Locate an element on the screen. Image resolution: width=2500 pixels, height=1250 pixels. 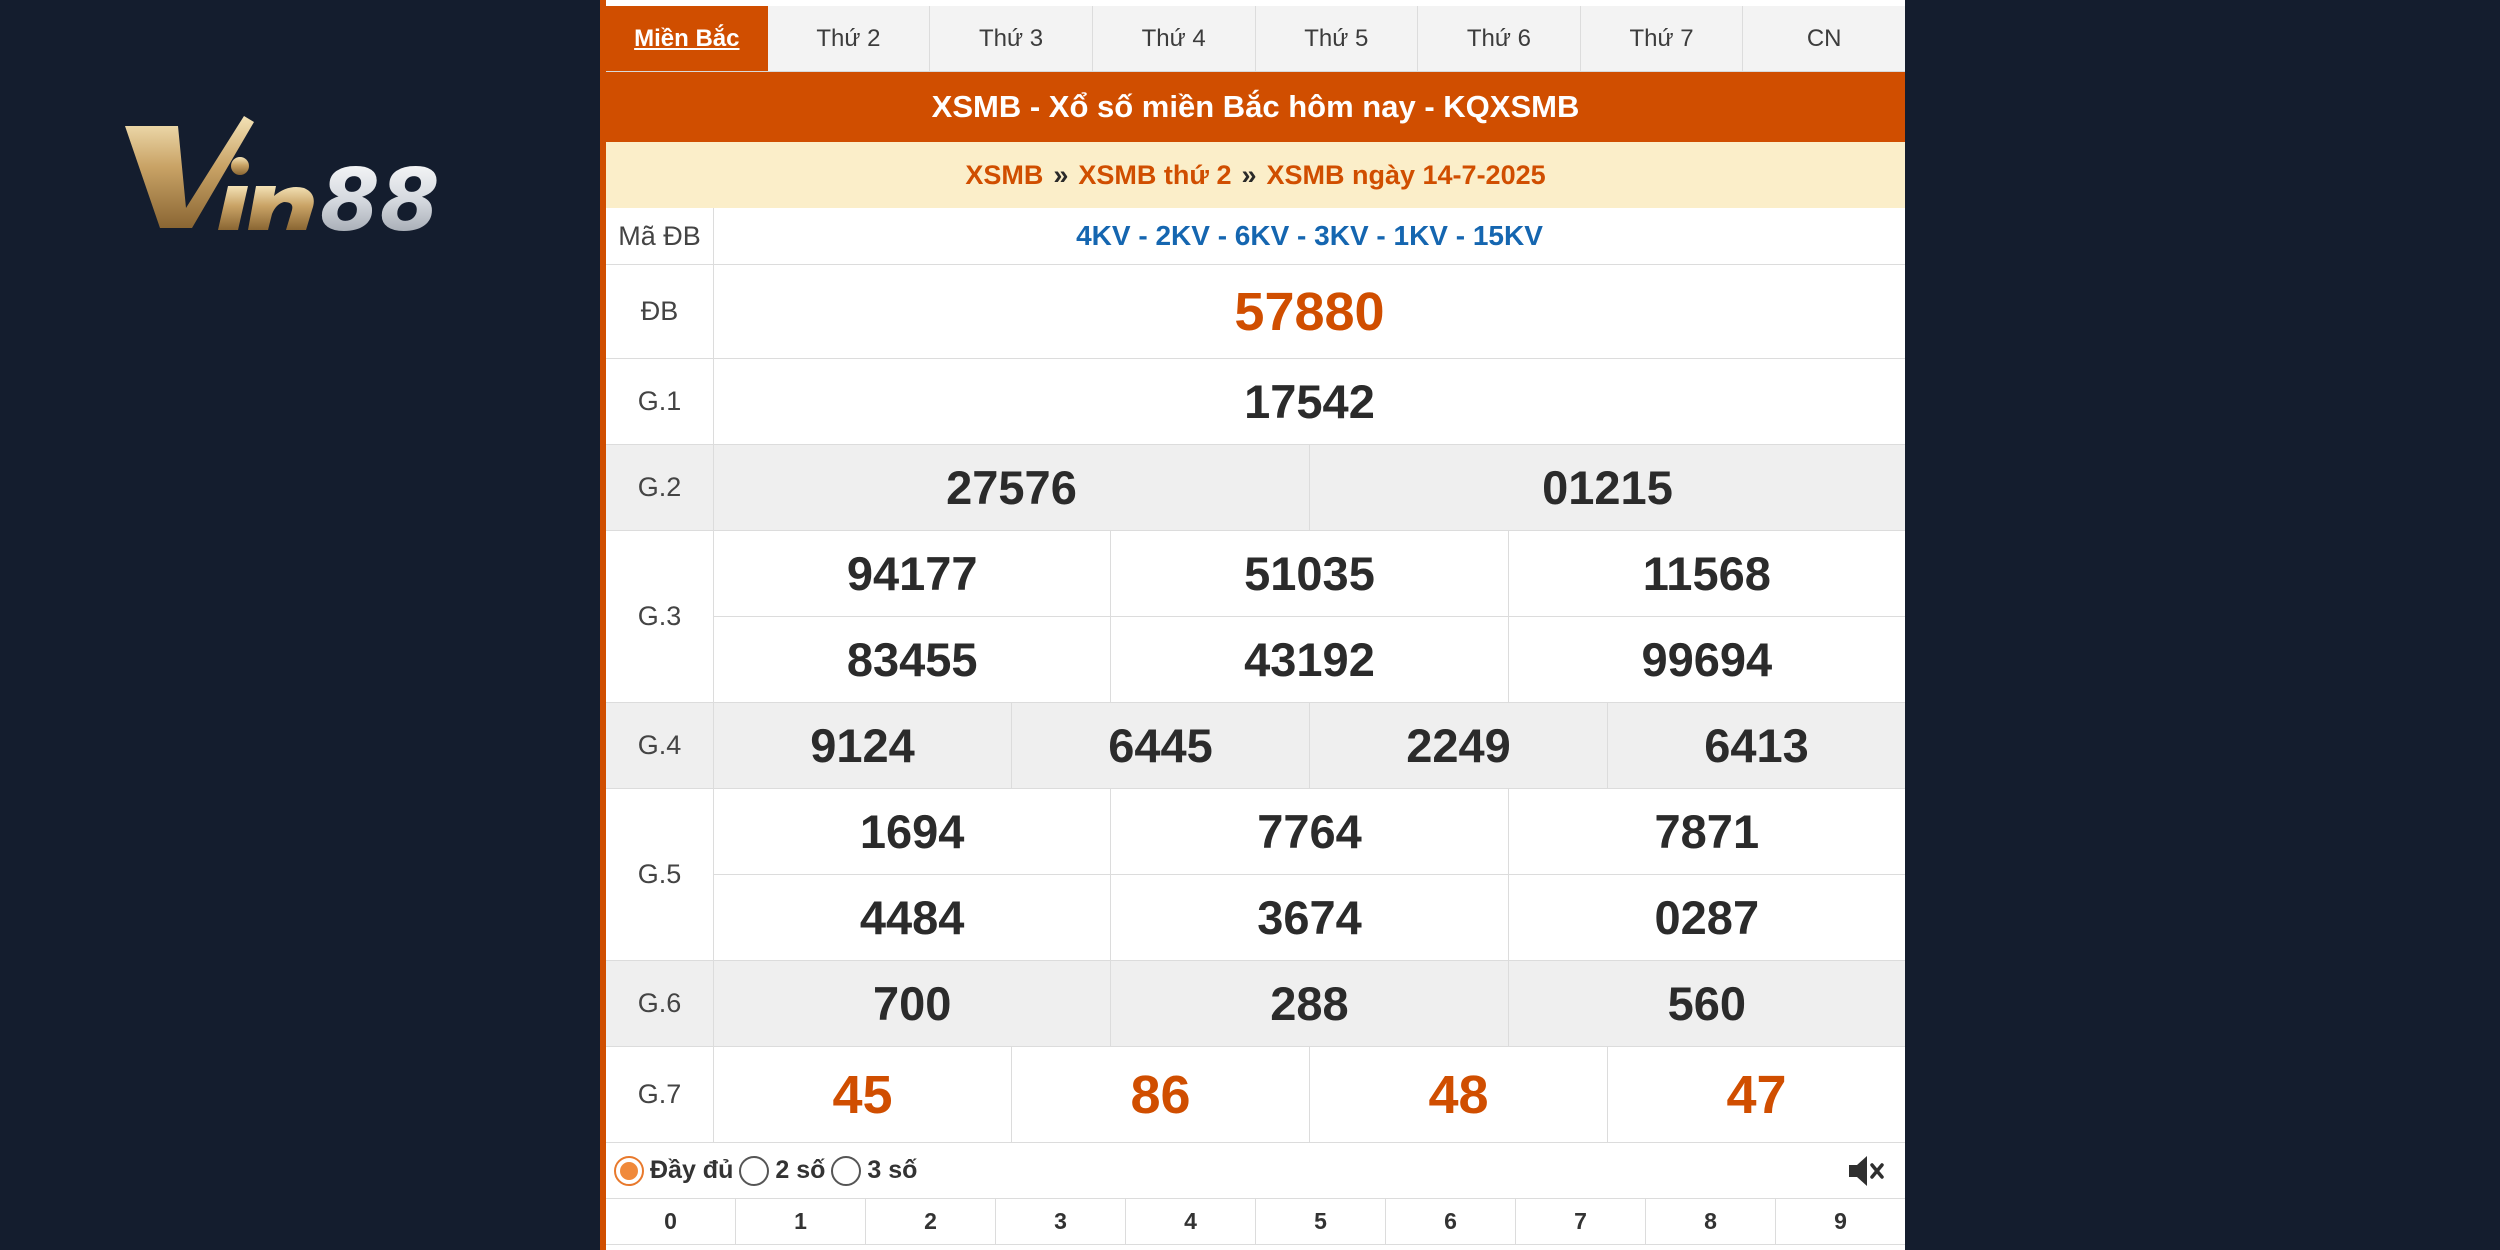
tab-thu-4: Thứ 4 is located at coordinates (1174, 38).